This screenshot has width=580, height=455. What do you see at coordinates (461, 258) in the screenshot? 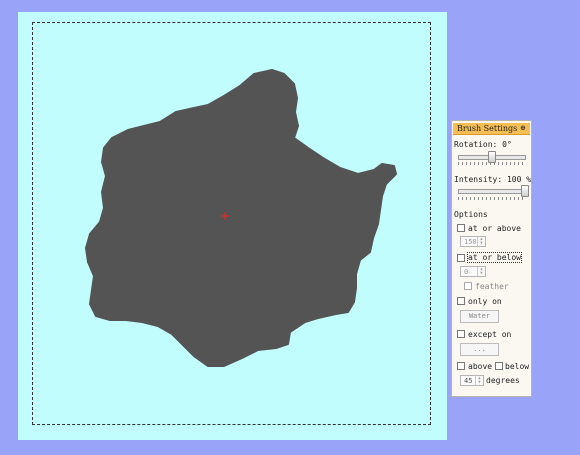
I see `at-or-below-checkbox` at bounding box center [461, 258].